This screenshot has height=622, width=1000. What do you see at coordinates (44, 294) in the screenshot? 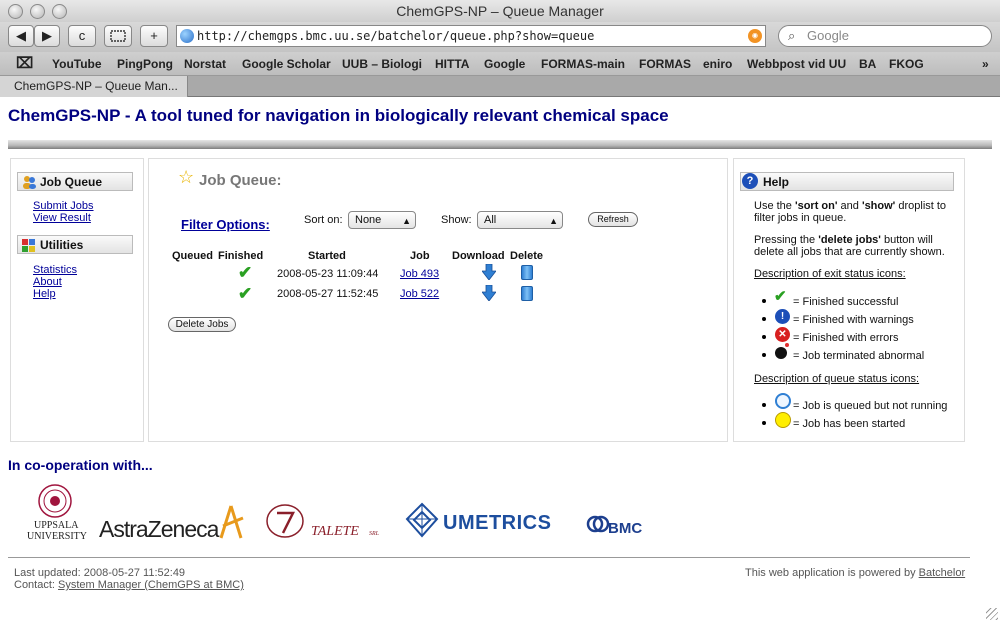
I see `sidebar-link-help: Help` at bounding box center [44, 294].